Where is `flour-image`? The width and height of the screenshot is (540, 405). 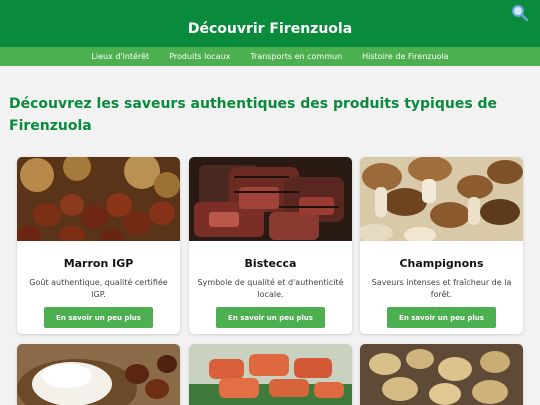
flour-image is located at coordinates (98, 374).